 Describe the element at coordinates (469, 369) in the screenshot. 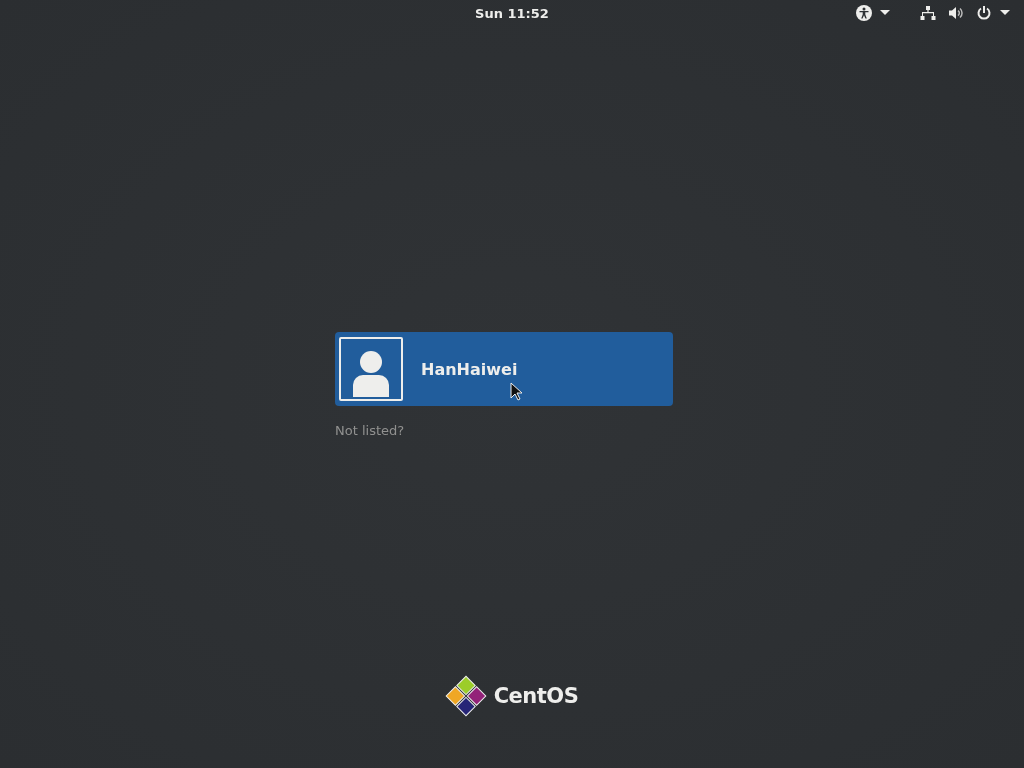

I see `user-name: HanHaiwei` at that location.